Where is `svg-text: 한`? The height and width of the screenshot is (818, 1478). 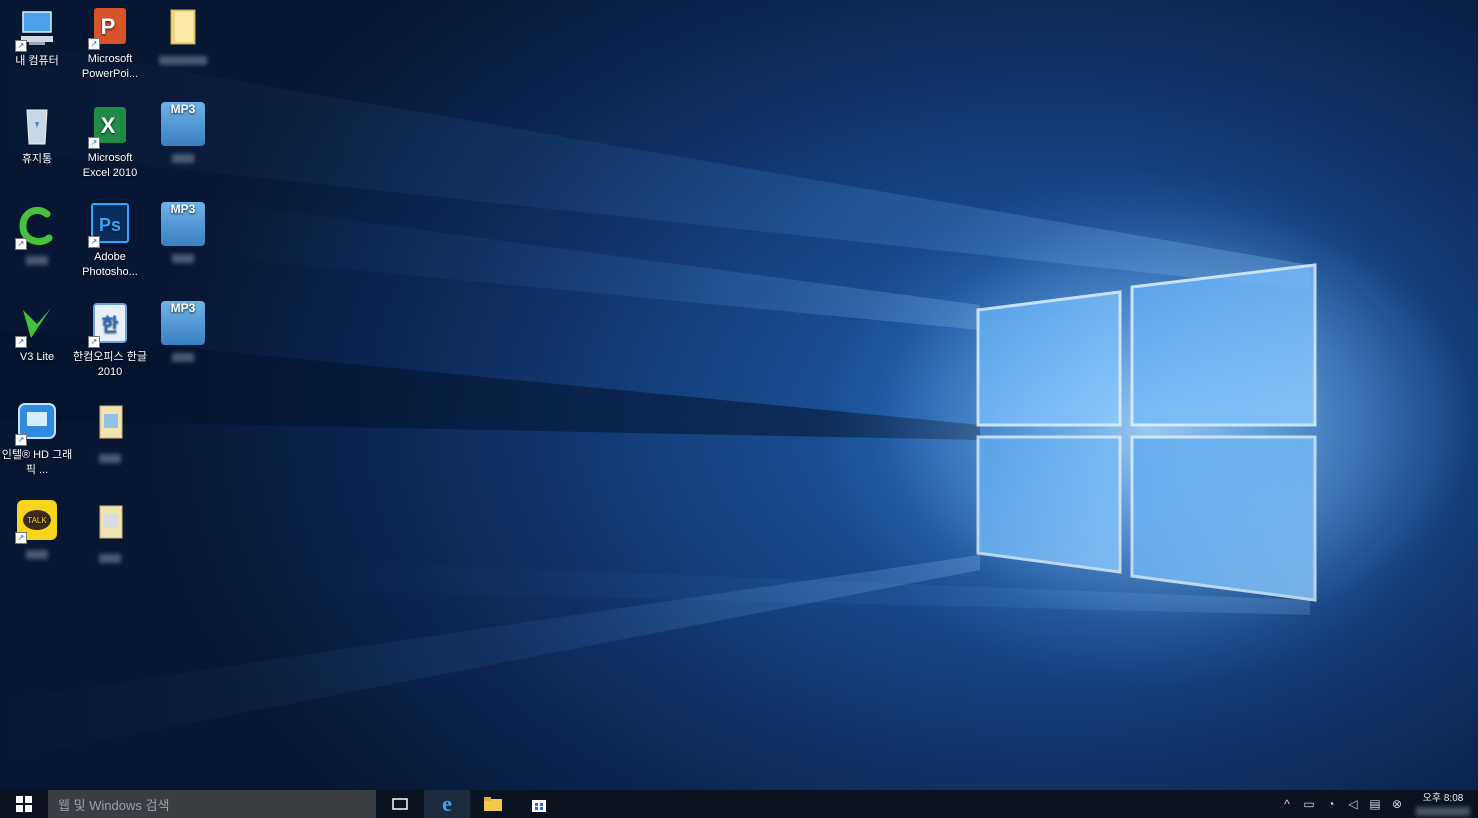
svg-text: 한 is located at coordinates (110, 325).